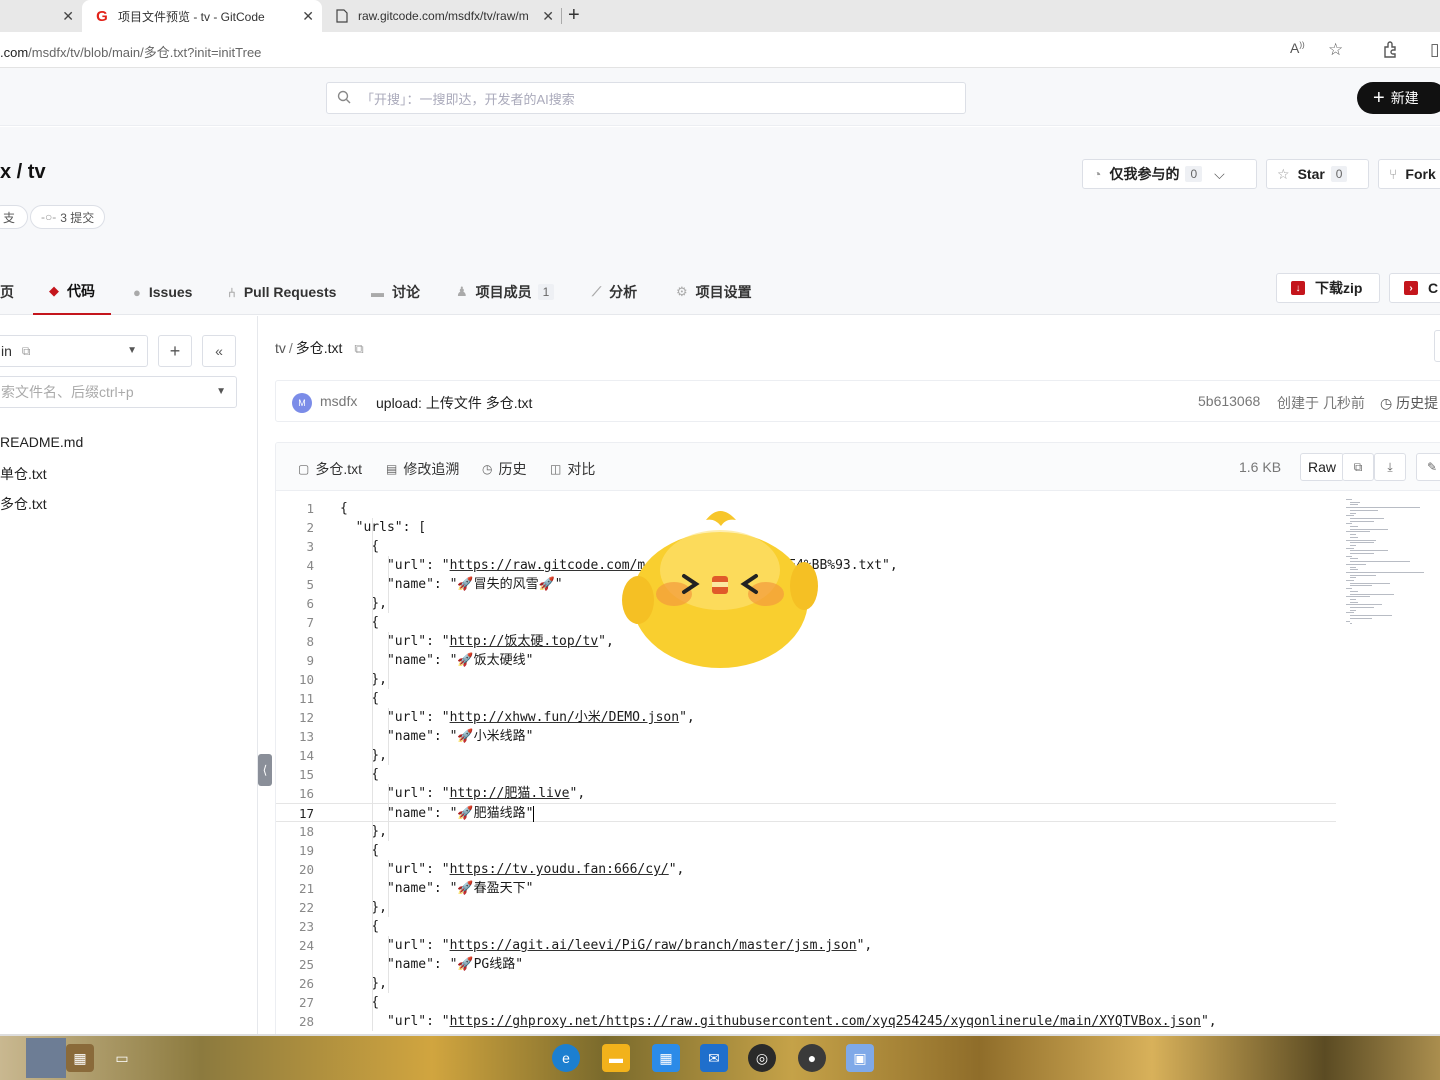 This screenshot has width=1440, height=1080. I want to click on user-avatar, so click(46, 1058).